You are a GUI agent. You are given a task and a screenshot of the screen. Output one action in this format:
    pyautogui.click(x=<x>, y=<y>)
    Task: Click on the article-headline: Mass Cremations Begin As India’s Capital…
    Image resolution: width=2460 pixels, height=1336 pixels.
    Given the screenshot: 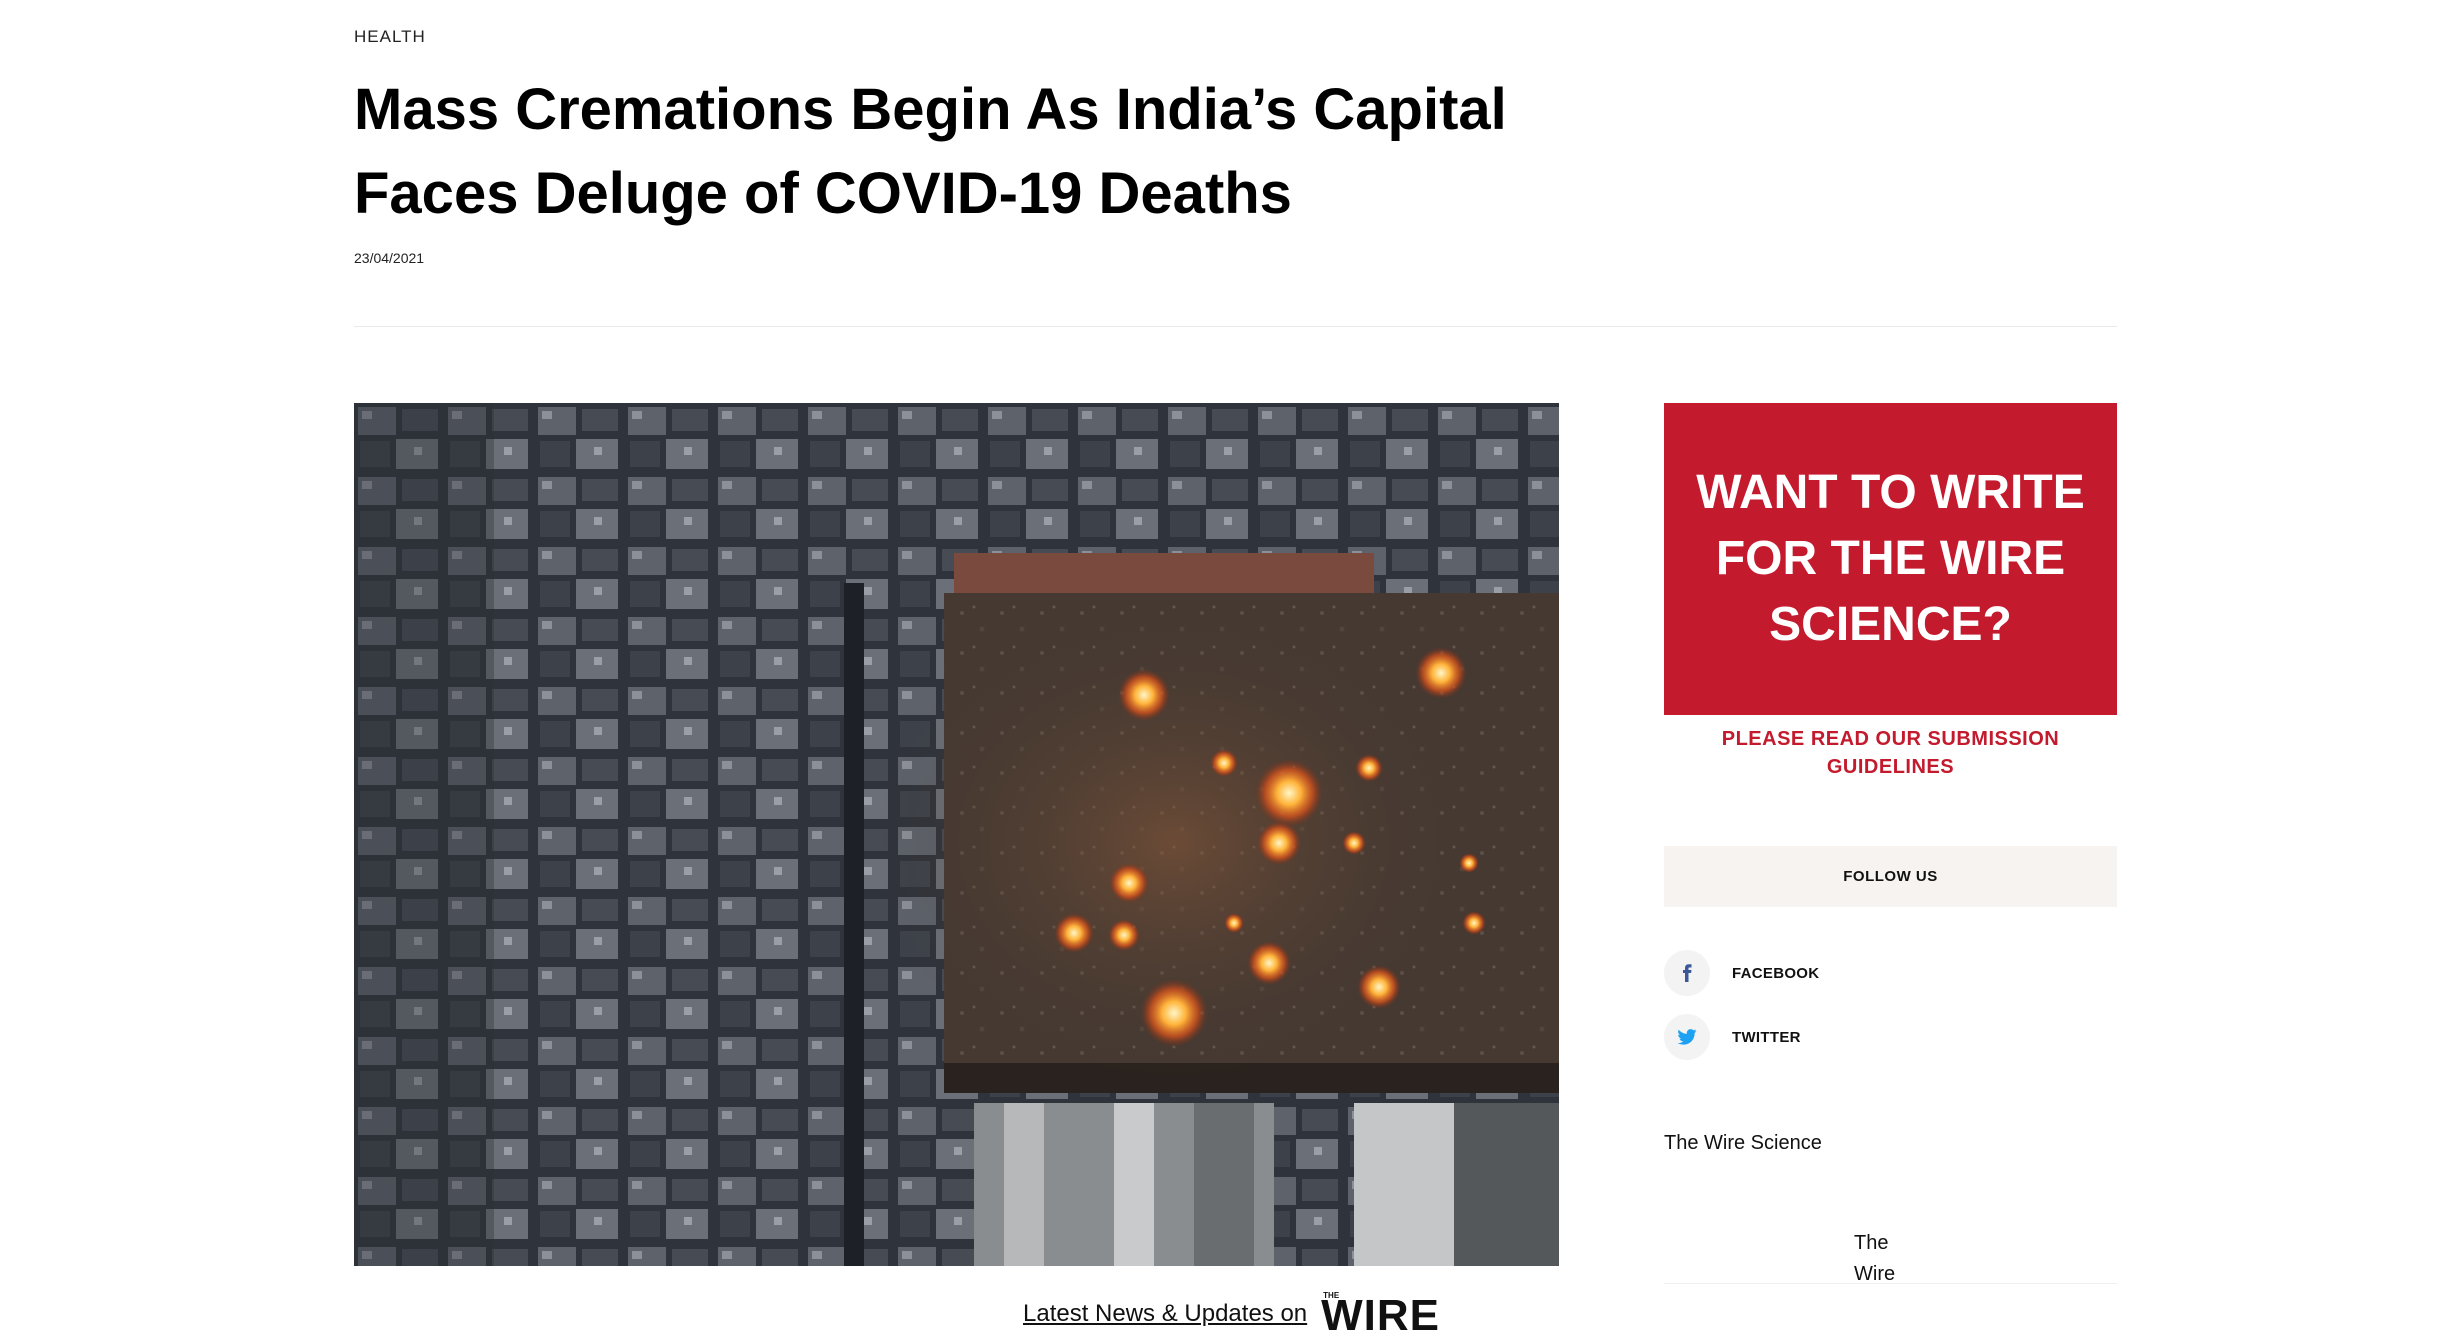 What is the action you would take?
    pyautogui.click(x=930, y=151)
    